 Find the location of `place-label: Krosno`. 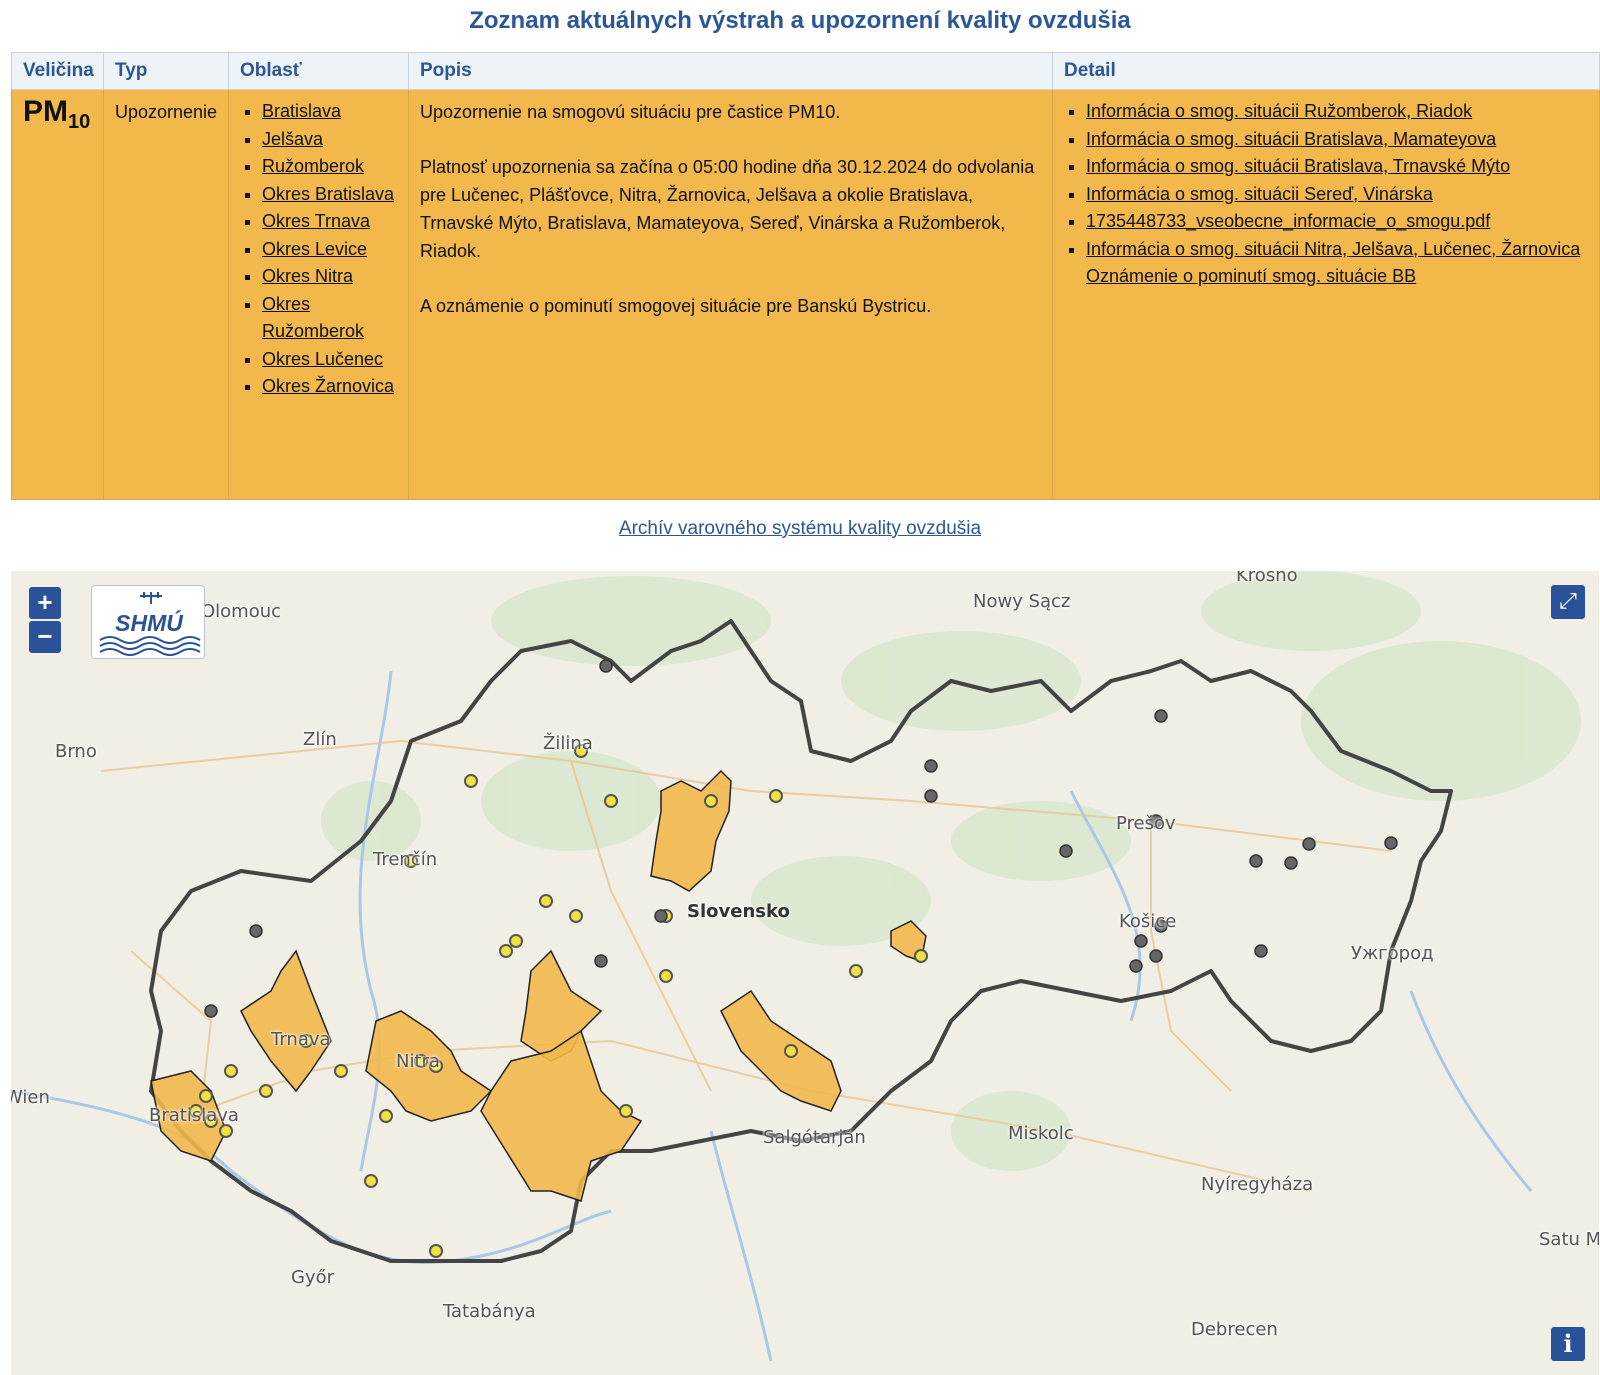

place-label: Krosno is located at coordinates (1267, 578).